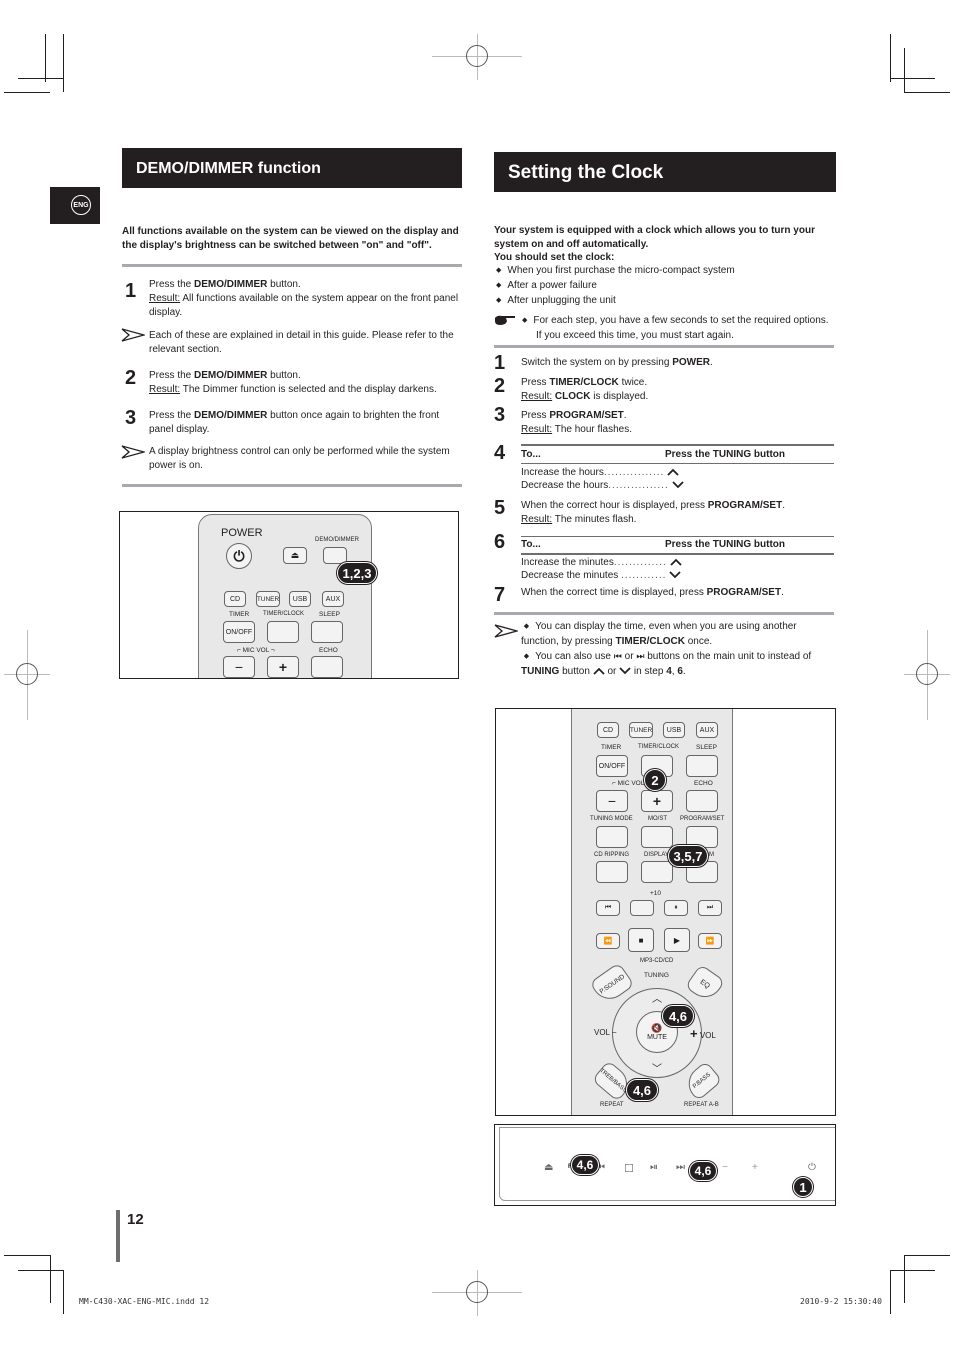 The image size is (954, 1350). What do you see at coordinates (655, 780) in the screenshot?
I see `callout-2: 2` at bounding box center [655, 780].